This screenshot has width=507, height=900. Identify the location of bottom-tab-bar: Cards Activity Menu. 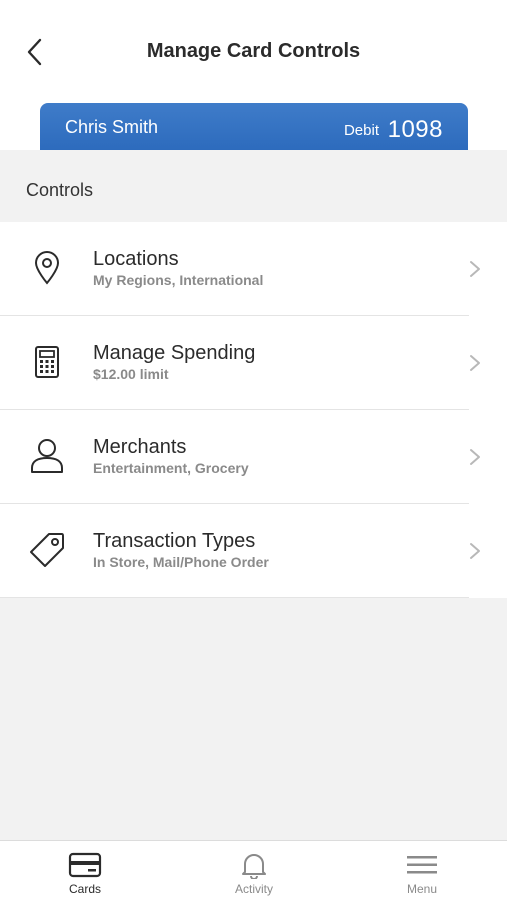
(253, 870).